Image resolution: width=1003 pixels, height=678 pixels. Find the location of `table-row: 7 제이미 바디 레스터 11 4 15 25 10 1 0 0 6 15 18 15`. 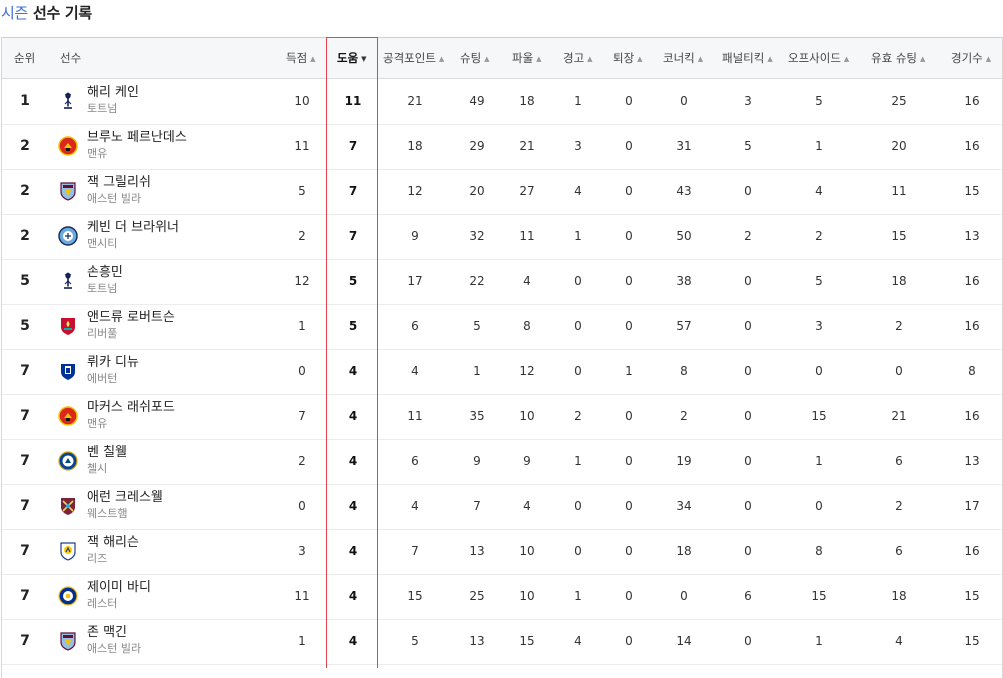

table-row: 7 제이미 바디 레스터 11 4 15 25 10 1 0 0 6 15 18 15 is located at coordinates (502, 597).